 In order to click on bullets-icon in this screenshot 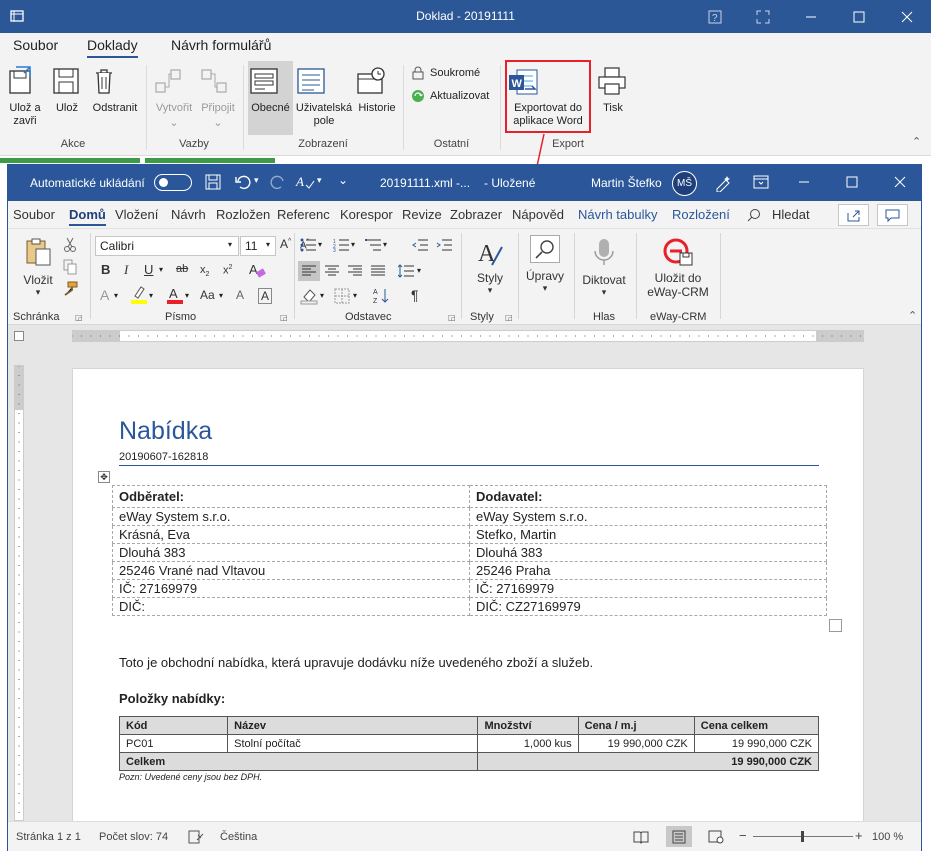, I will do `click(308, 245)`.